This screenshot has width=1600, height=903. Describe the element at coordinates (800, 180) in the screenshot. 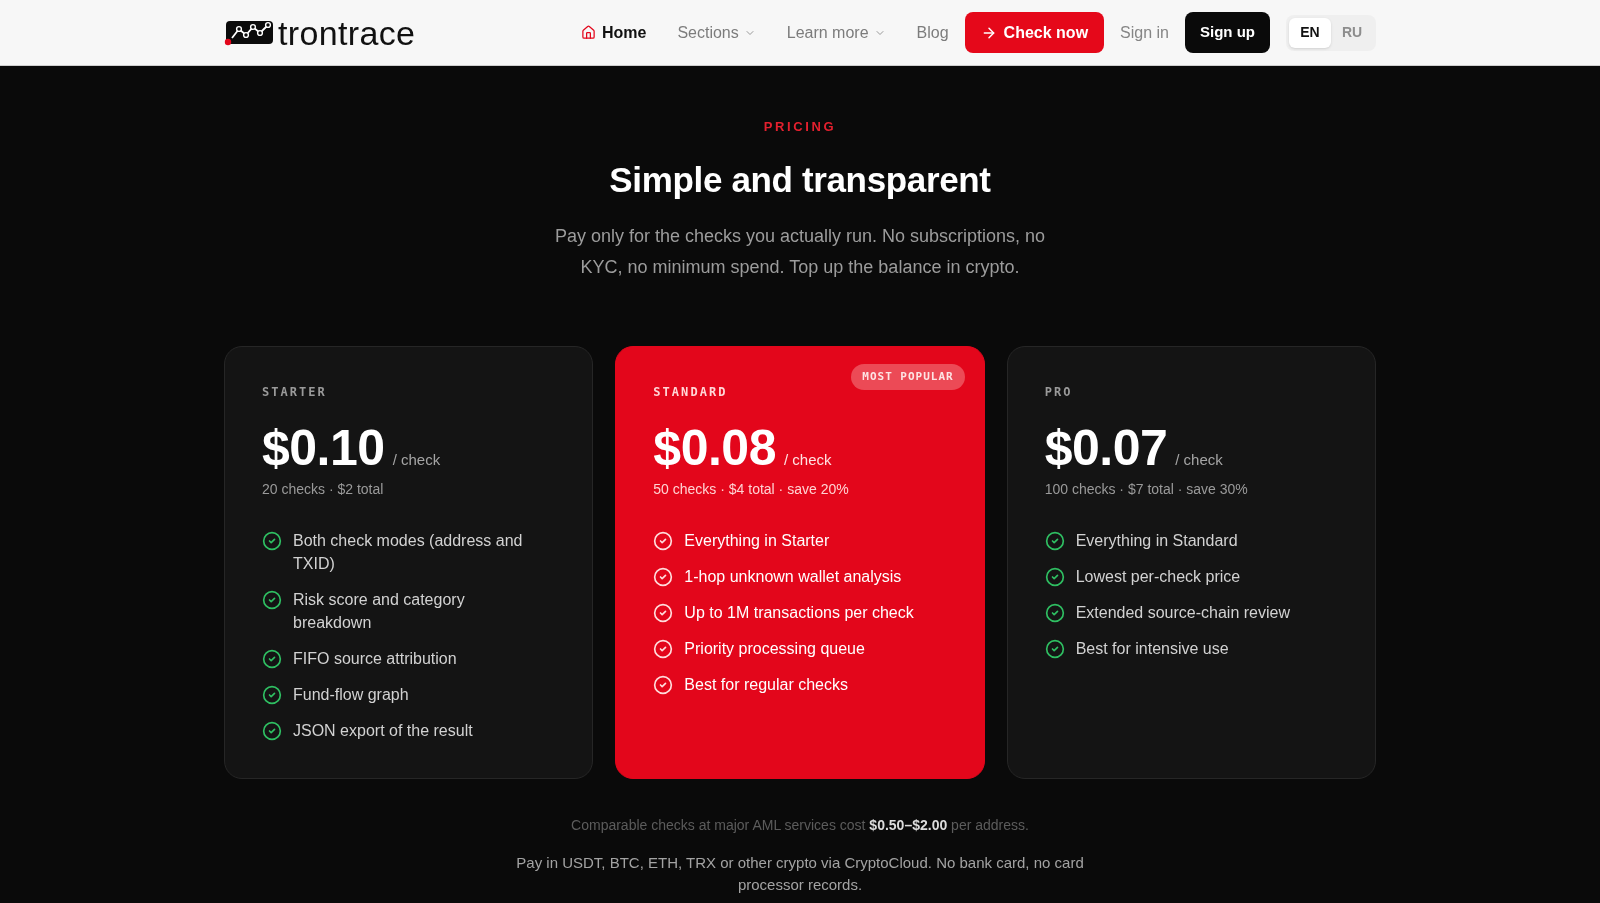

I see `section-title: Simple and transparent` at that location.